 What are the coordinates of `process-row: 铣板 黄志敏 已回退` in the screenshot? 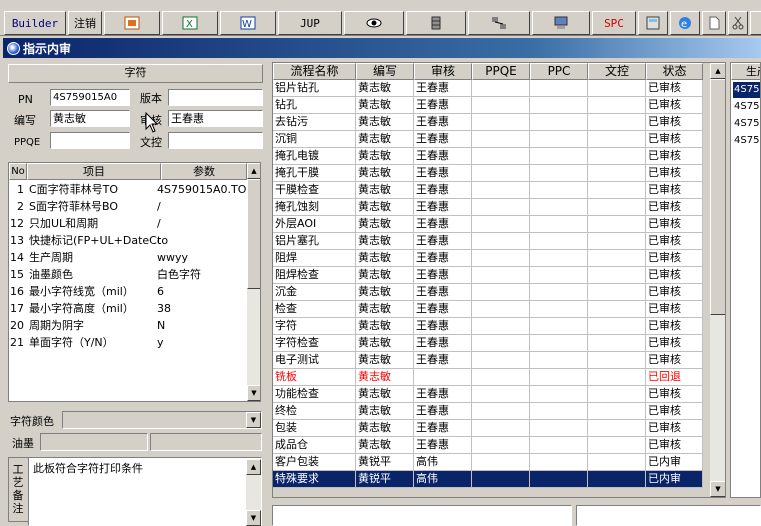 It's located at (488, 377).